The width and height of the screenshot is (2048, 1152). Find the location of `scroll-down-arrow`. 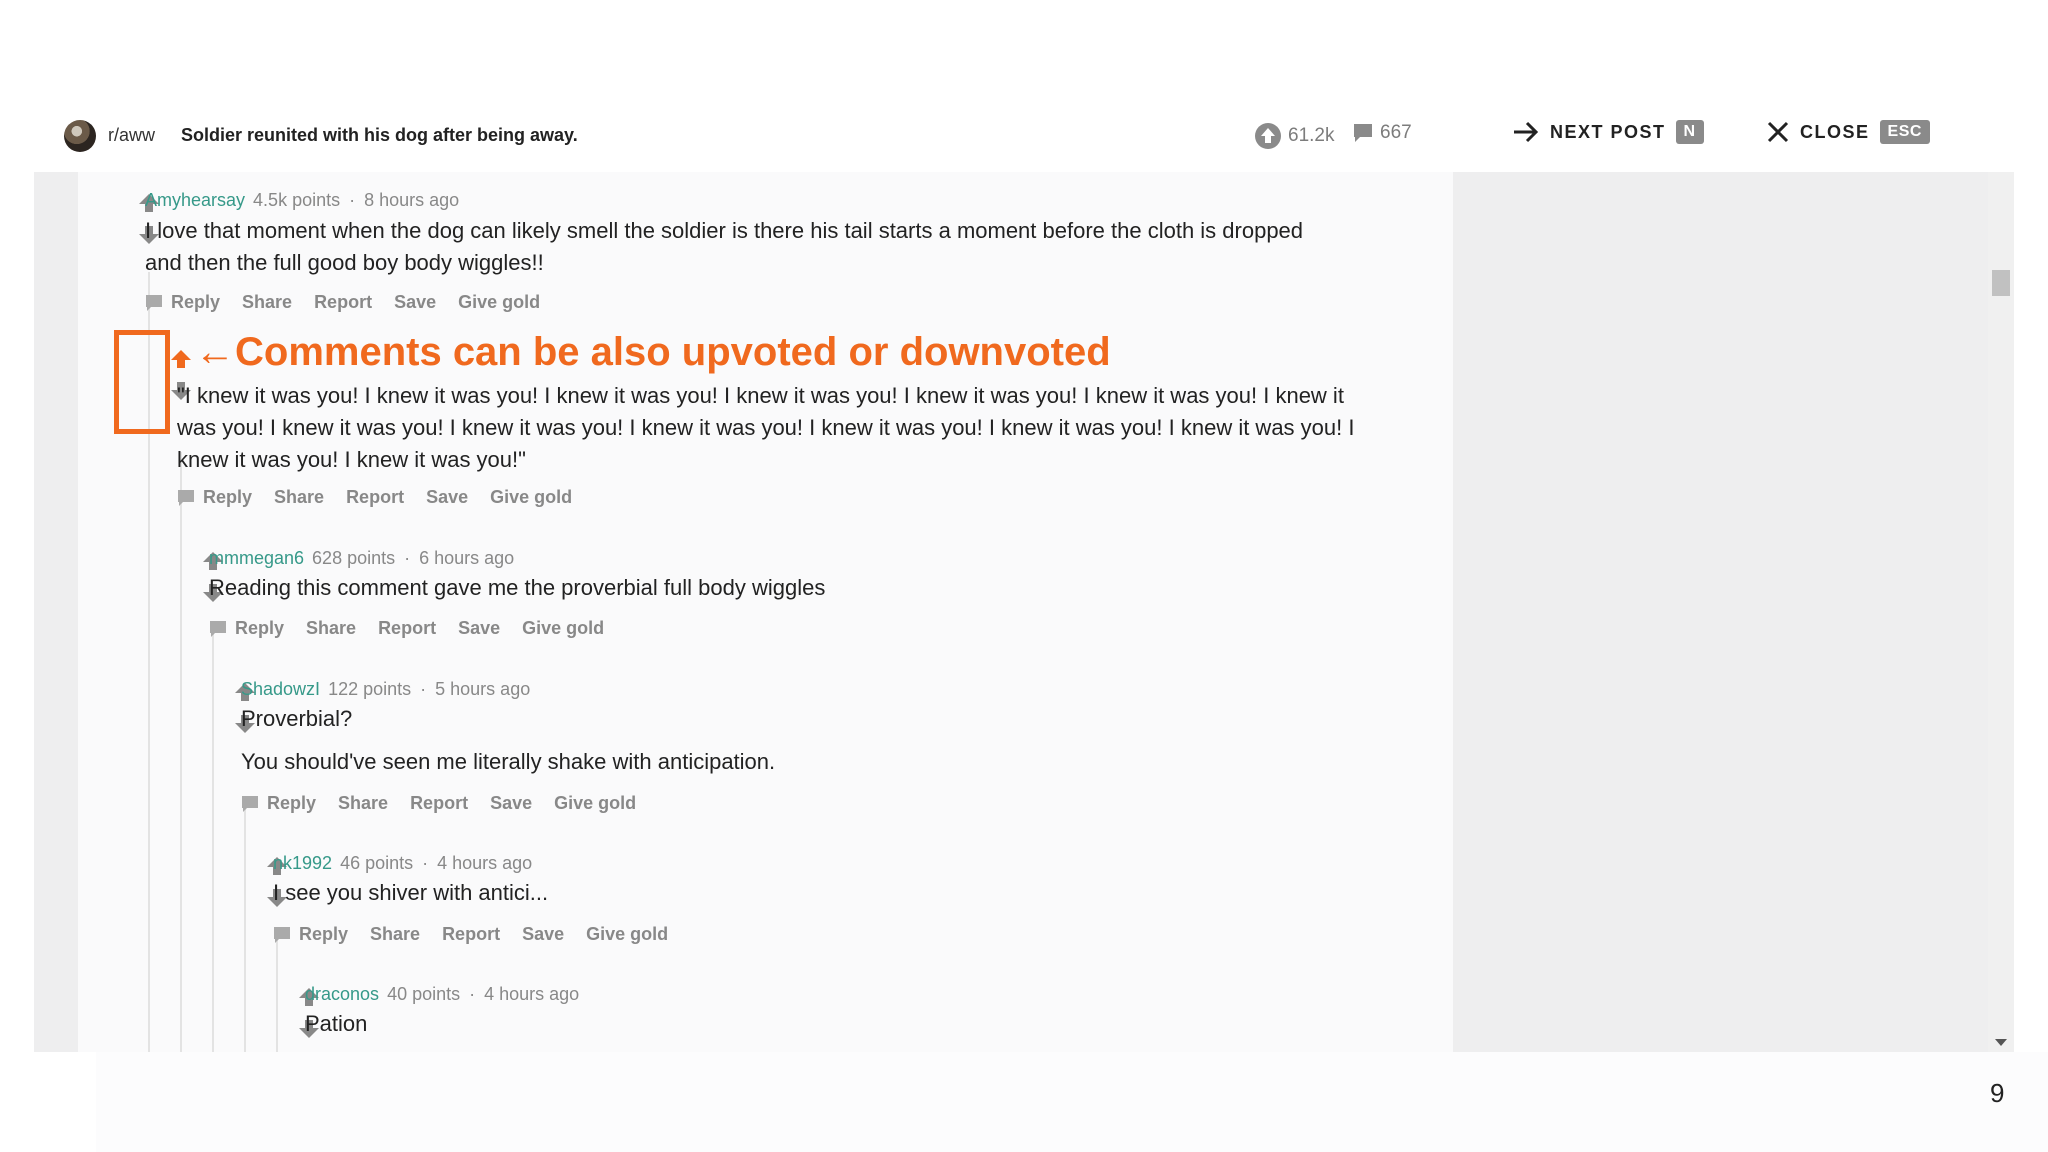

scroll-down-arrow is located at coordinates (2001, 1042).